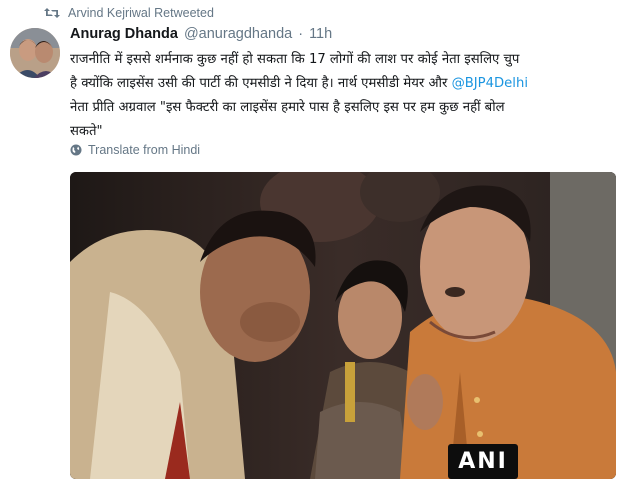 Image resolution: width=640 pixels, height=491 pixels. What do you see at coordinates (86, 131) in the screenshot?
I see `tweet-line-4: सकते"` at bounding box center [86, 131].